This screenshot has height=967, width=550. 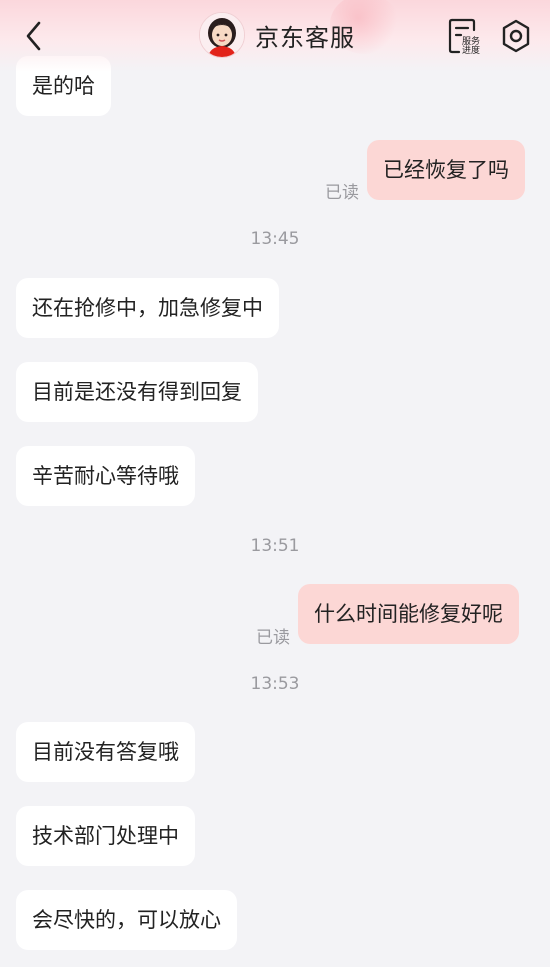 I want to click on service-progress-icon: 服务 进度, so click(x=464, y=37).